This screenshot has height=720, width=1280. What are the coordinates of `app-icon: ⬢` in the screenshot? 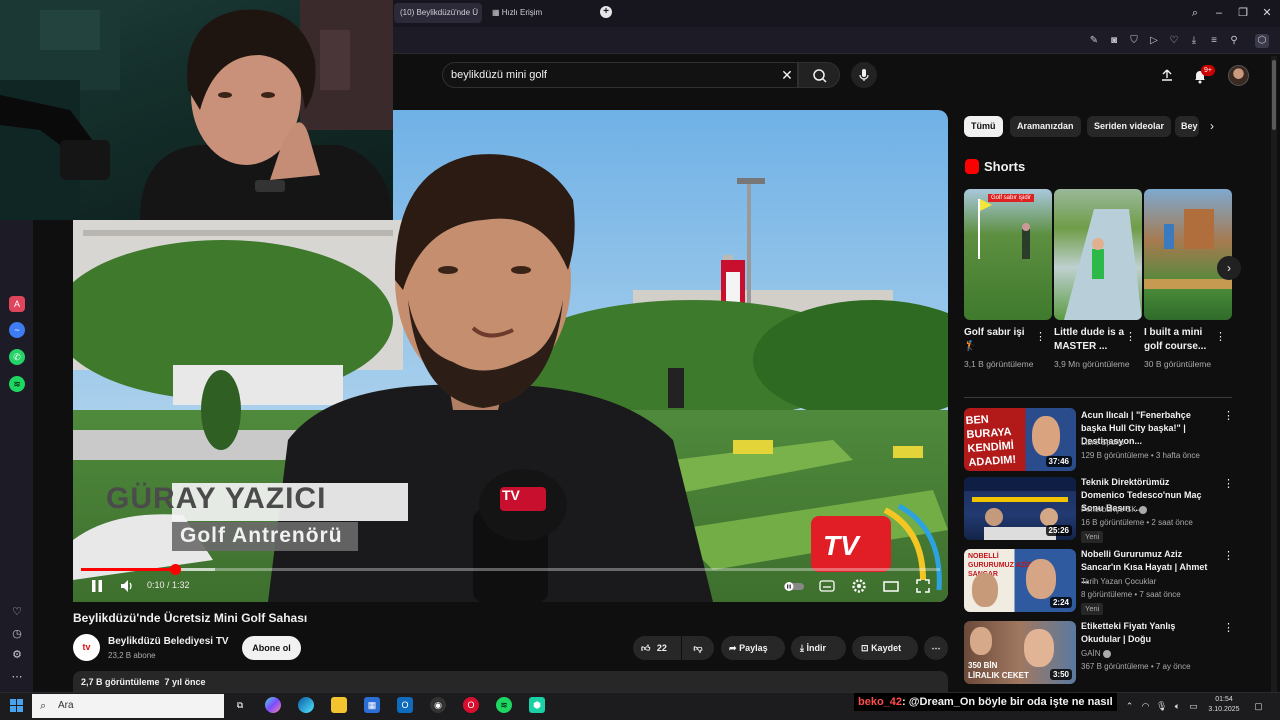 It's located at (537, 705).